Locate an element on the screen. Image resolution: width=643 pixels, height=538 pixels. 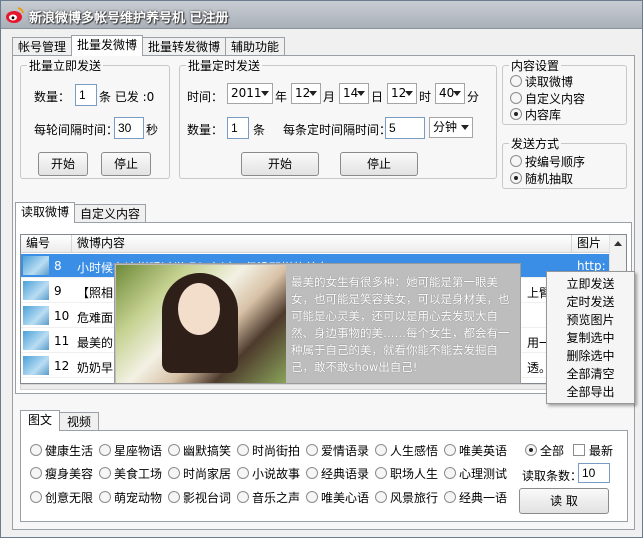
category-label: 幽默搞笑 is located at coordinates (207, 451).